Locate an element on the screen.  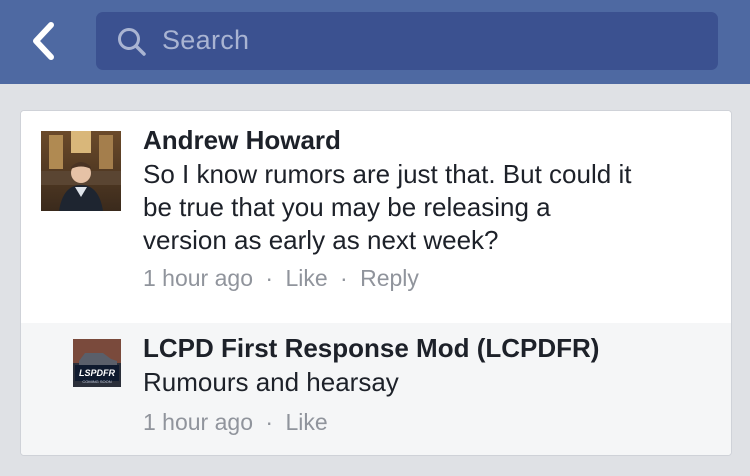
reply-author-name: LCPD First Response Mod (LCPDFR) is located at coordinates (371, 348).